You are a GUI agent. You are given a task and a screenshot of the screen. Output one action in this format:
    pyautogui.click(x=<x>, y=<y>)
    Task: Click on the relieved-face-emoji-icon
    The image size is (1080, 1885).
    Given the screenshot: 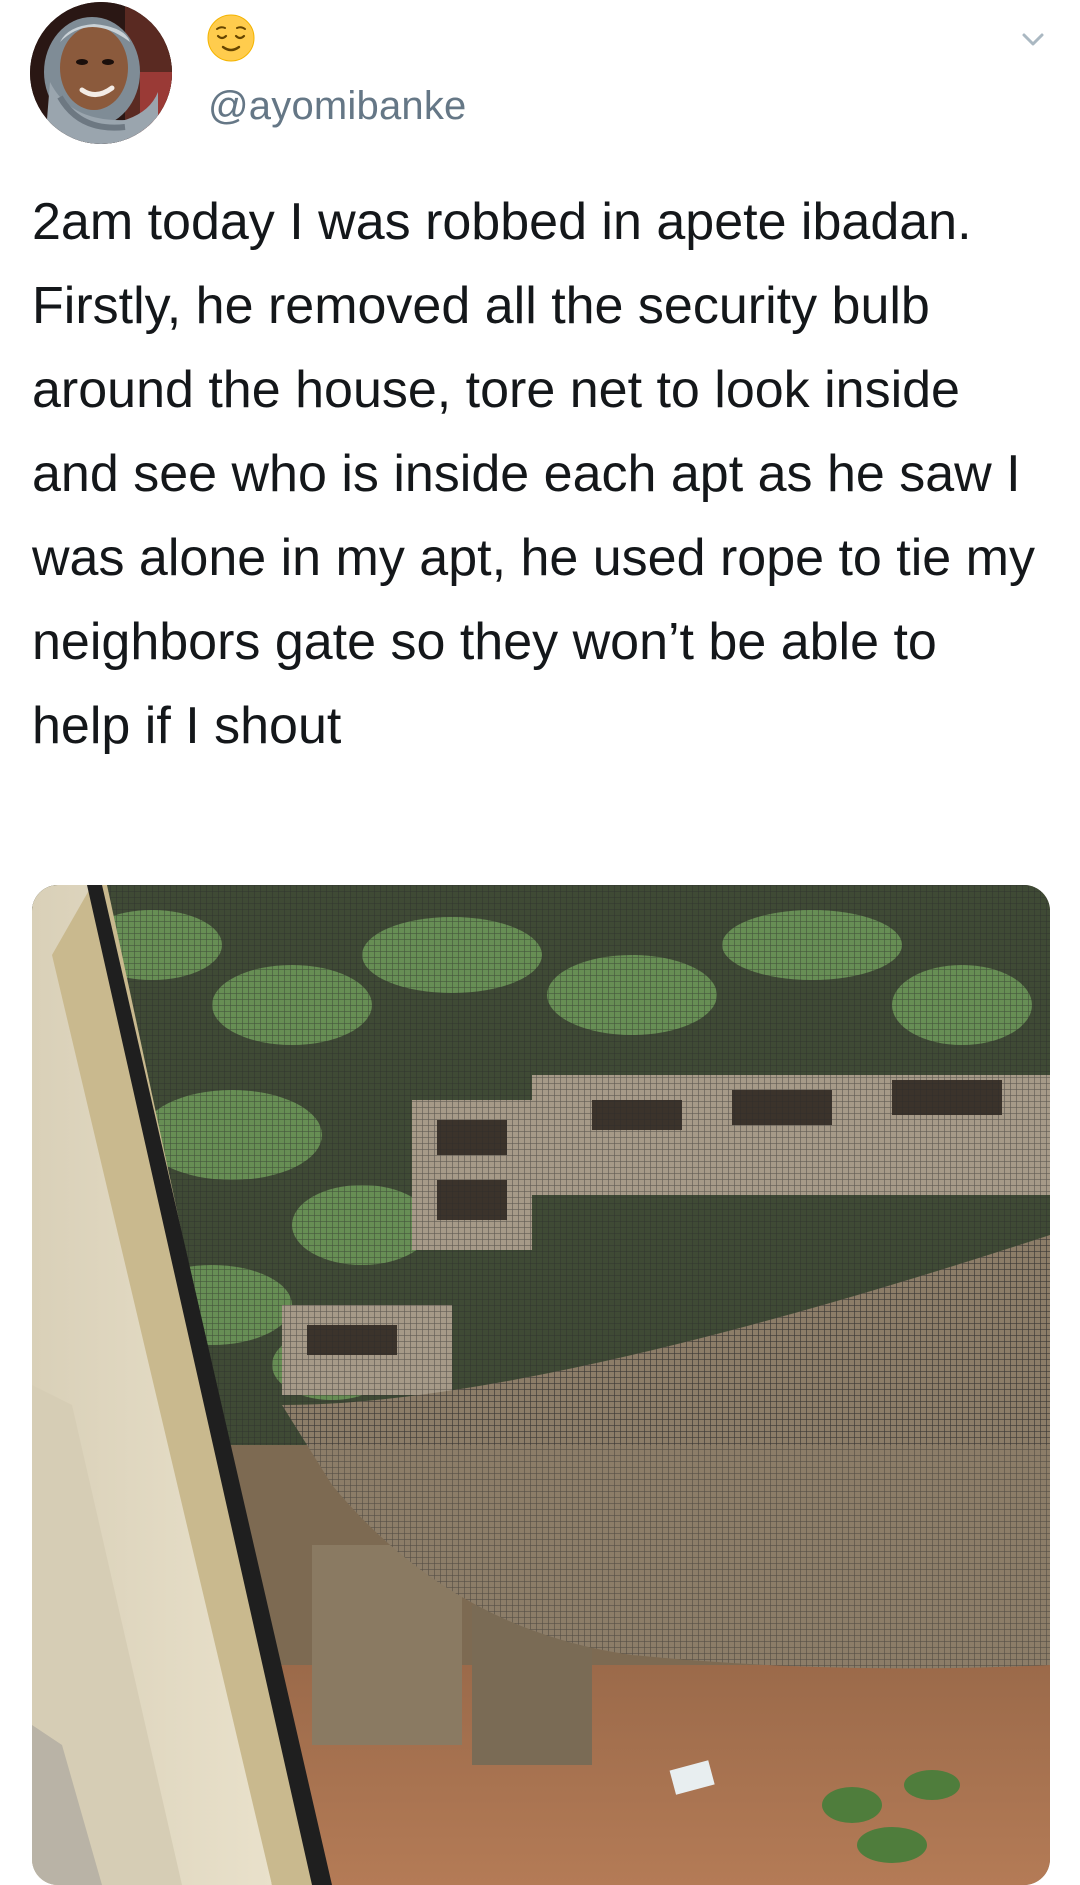 What is the action you would take?
    pyautogui.click(x=231, y=38)
    